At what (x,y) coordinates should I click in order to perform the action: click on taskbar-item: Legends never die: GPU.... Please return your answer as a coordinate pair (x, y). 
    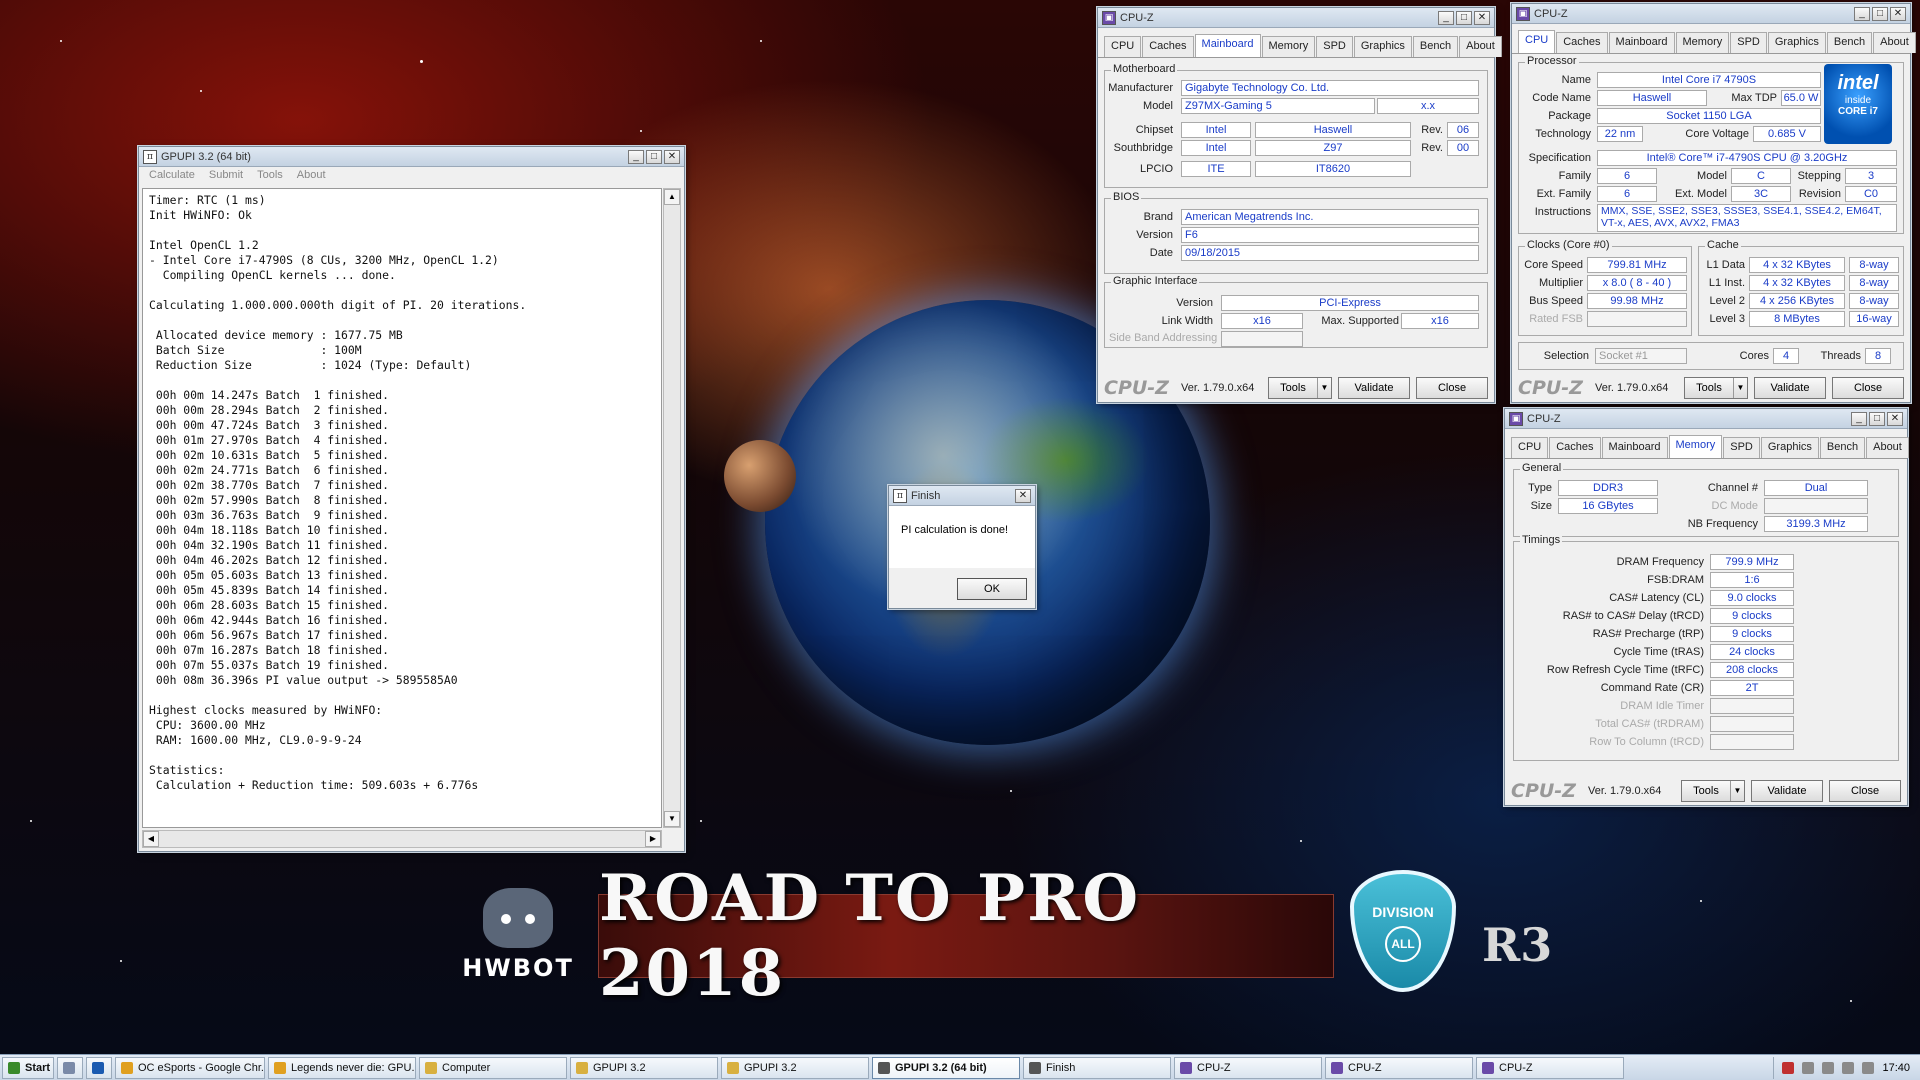
    Looking at the image, I should click on (342, 1067).